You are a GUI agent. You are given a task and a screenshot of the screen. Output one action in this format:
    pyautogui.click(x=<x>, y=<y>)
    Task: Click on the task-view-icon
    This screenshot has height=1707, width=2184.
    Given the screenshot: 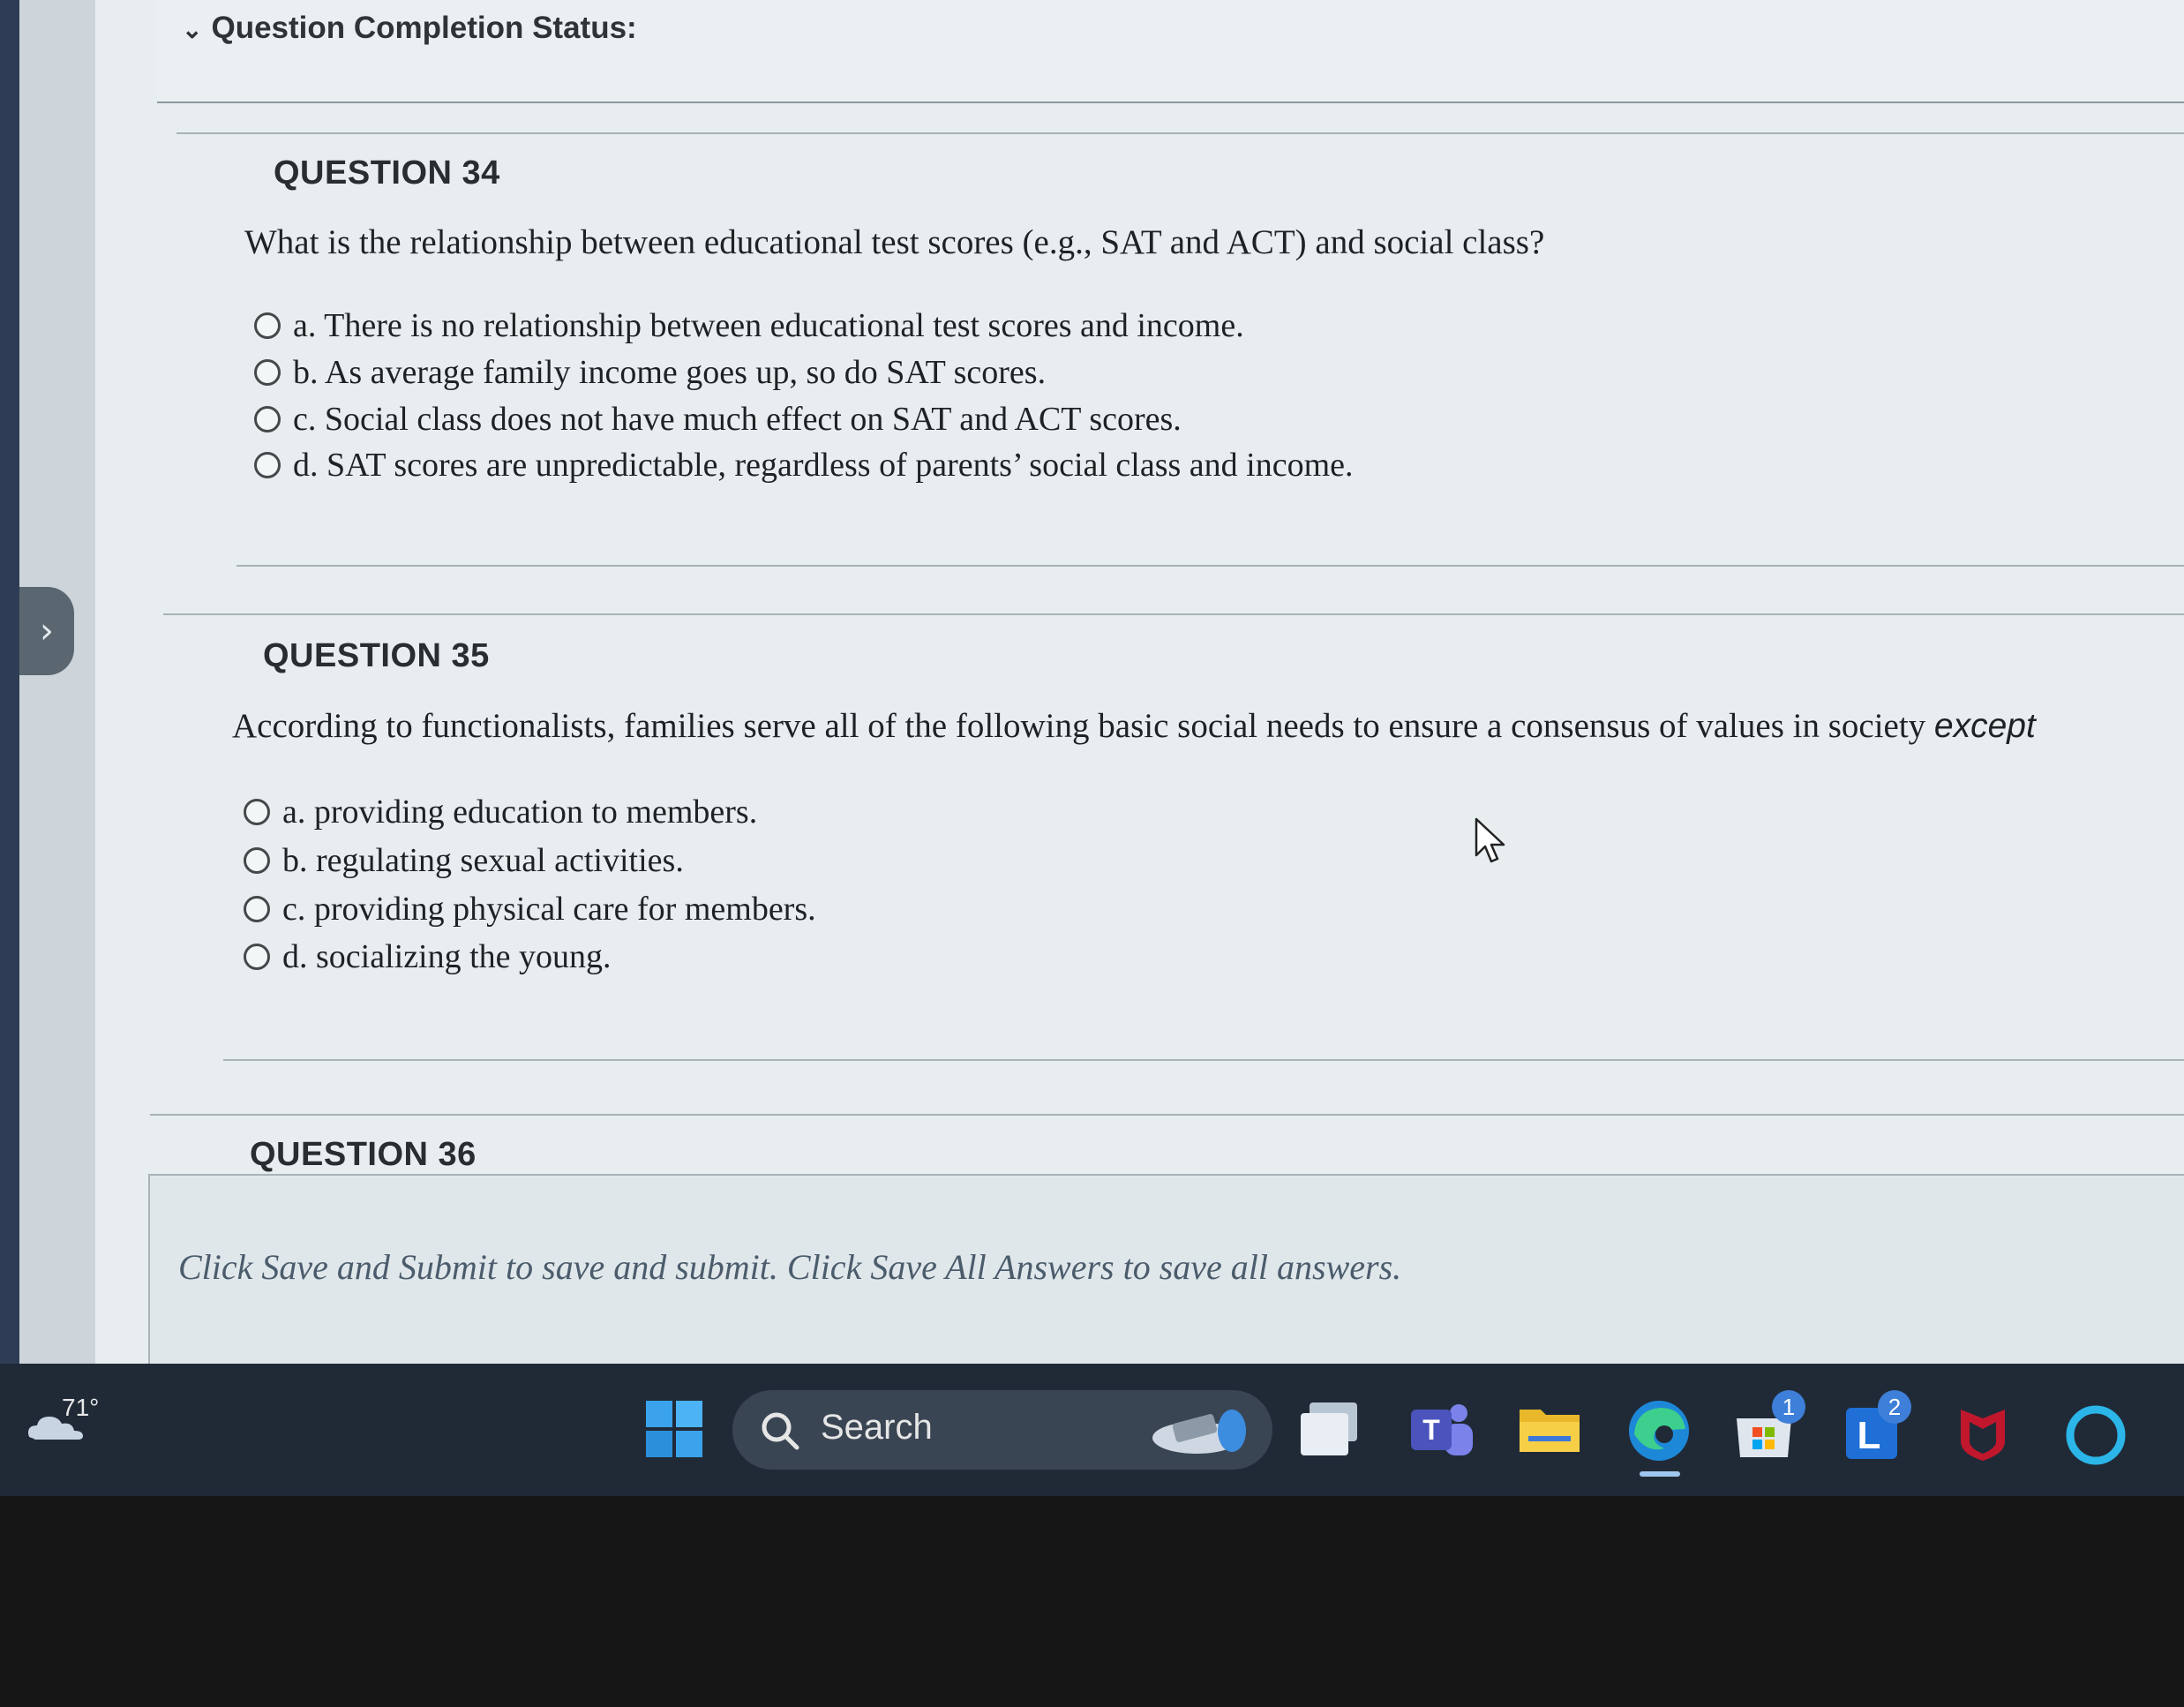 What is the action you would take?
    pyautogui.click(x=1329, y=1430)
    